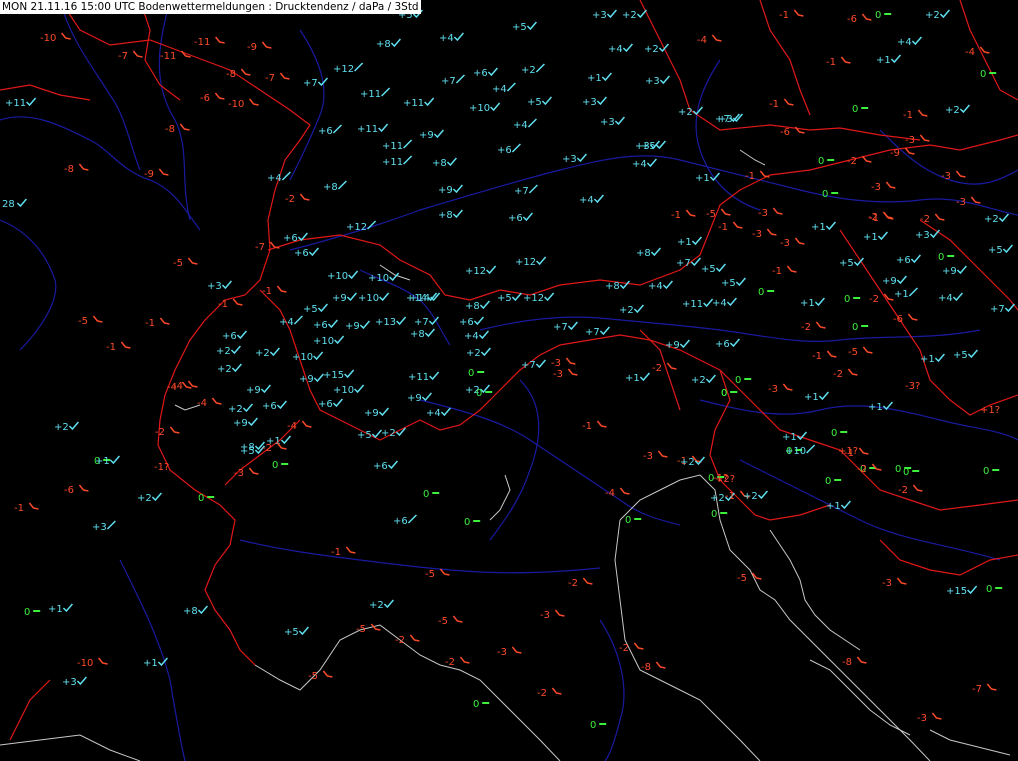 Image resolution: width=1018 pixels, height=761 pixels. Describe the element at coordinates (709, 40) in the screenshot. I see `station-plot: -4` at that location.